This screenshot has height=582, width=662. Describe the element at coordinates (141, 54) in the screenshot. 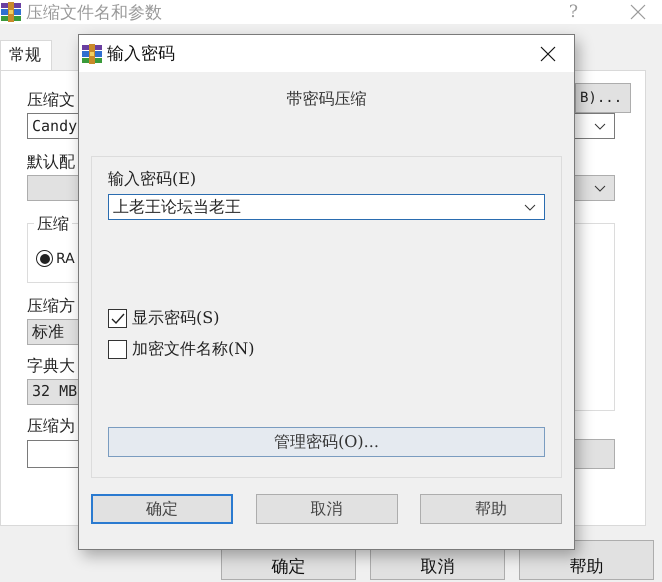

I see `dialog-title: 输入密码` at that location.